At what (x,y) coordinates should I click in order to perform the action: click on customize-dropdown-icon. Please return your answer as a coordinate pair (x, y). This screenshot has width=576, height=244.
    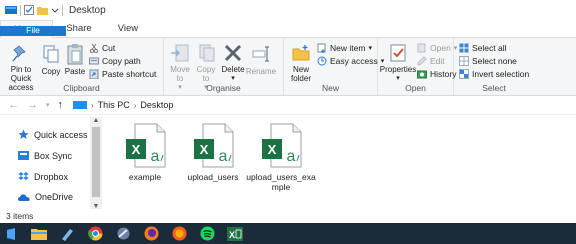
    Looking at the image, I should click on (55, 10).